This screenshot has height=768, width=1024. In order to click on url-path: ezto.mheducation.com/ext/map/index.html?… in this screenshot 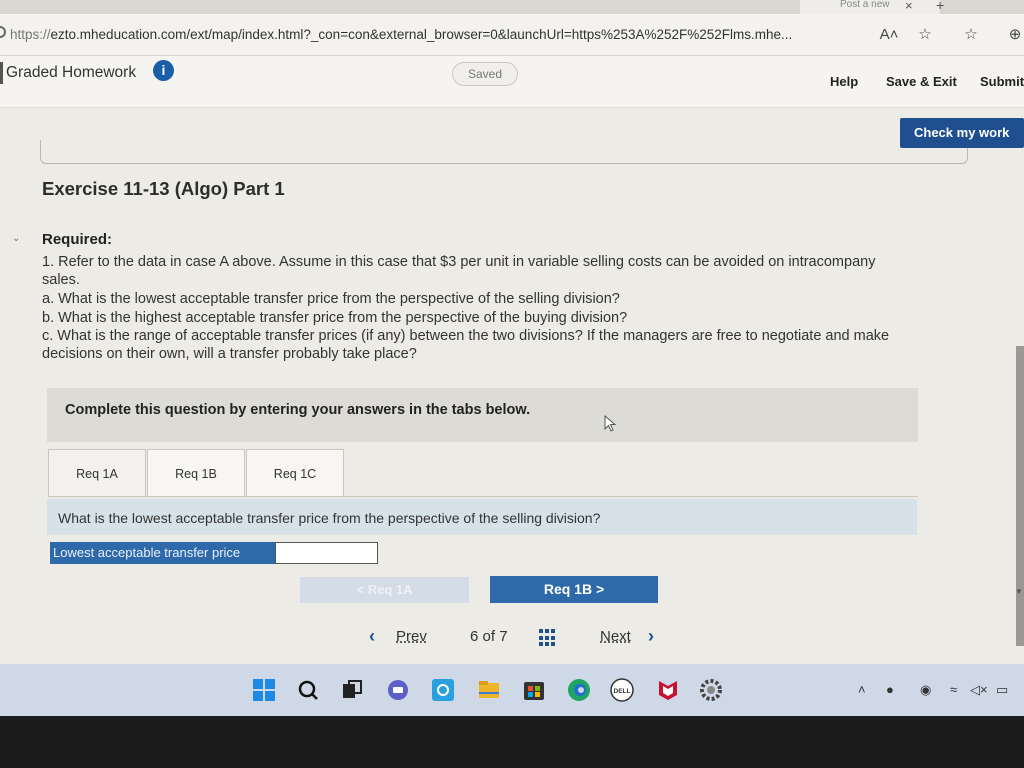, I will do `click(421, 34)`.